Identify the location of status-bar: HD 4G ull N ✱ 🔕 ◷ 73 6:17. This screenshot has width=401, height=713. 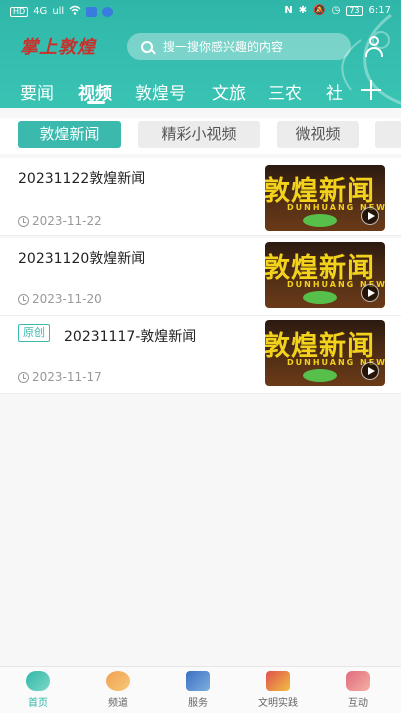
(200, 11).